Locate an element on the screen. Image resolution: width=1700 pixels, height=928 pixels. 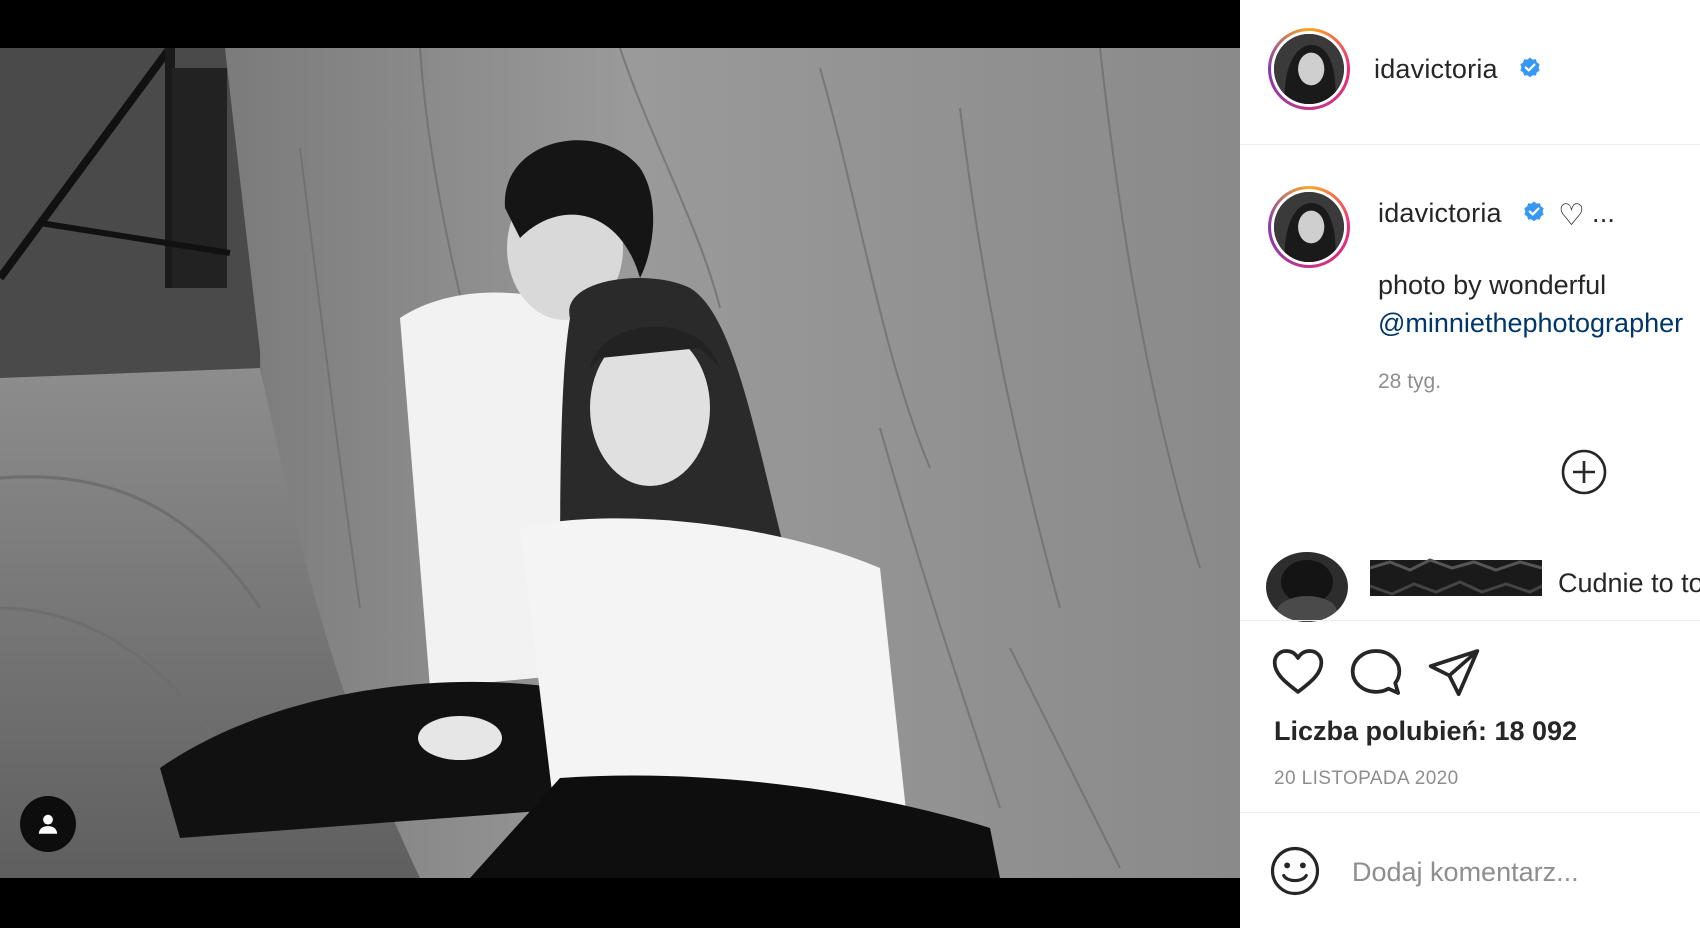
header-avatar is located at coordinates (1309, 69).